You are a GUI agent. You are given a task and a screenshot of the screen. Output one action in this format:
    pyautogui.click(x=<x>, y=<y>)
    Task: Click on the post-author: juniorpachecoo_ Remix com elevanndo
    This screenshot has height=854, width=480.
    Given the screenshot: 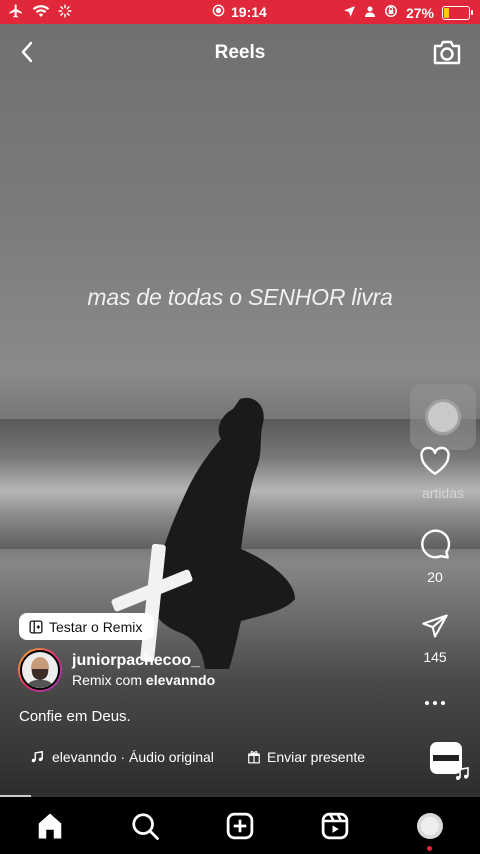 What is the action you would take?
    pyautogui.click(x=116, y=670)
    